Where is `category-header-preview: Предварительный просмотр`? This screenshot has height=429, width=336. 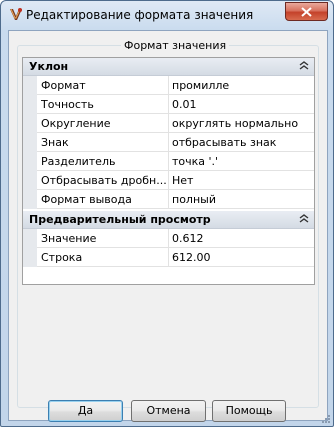
category-header-preview: Предварительный просмотр is located at coordinates (168, 220).